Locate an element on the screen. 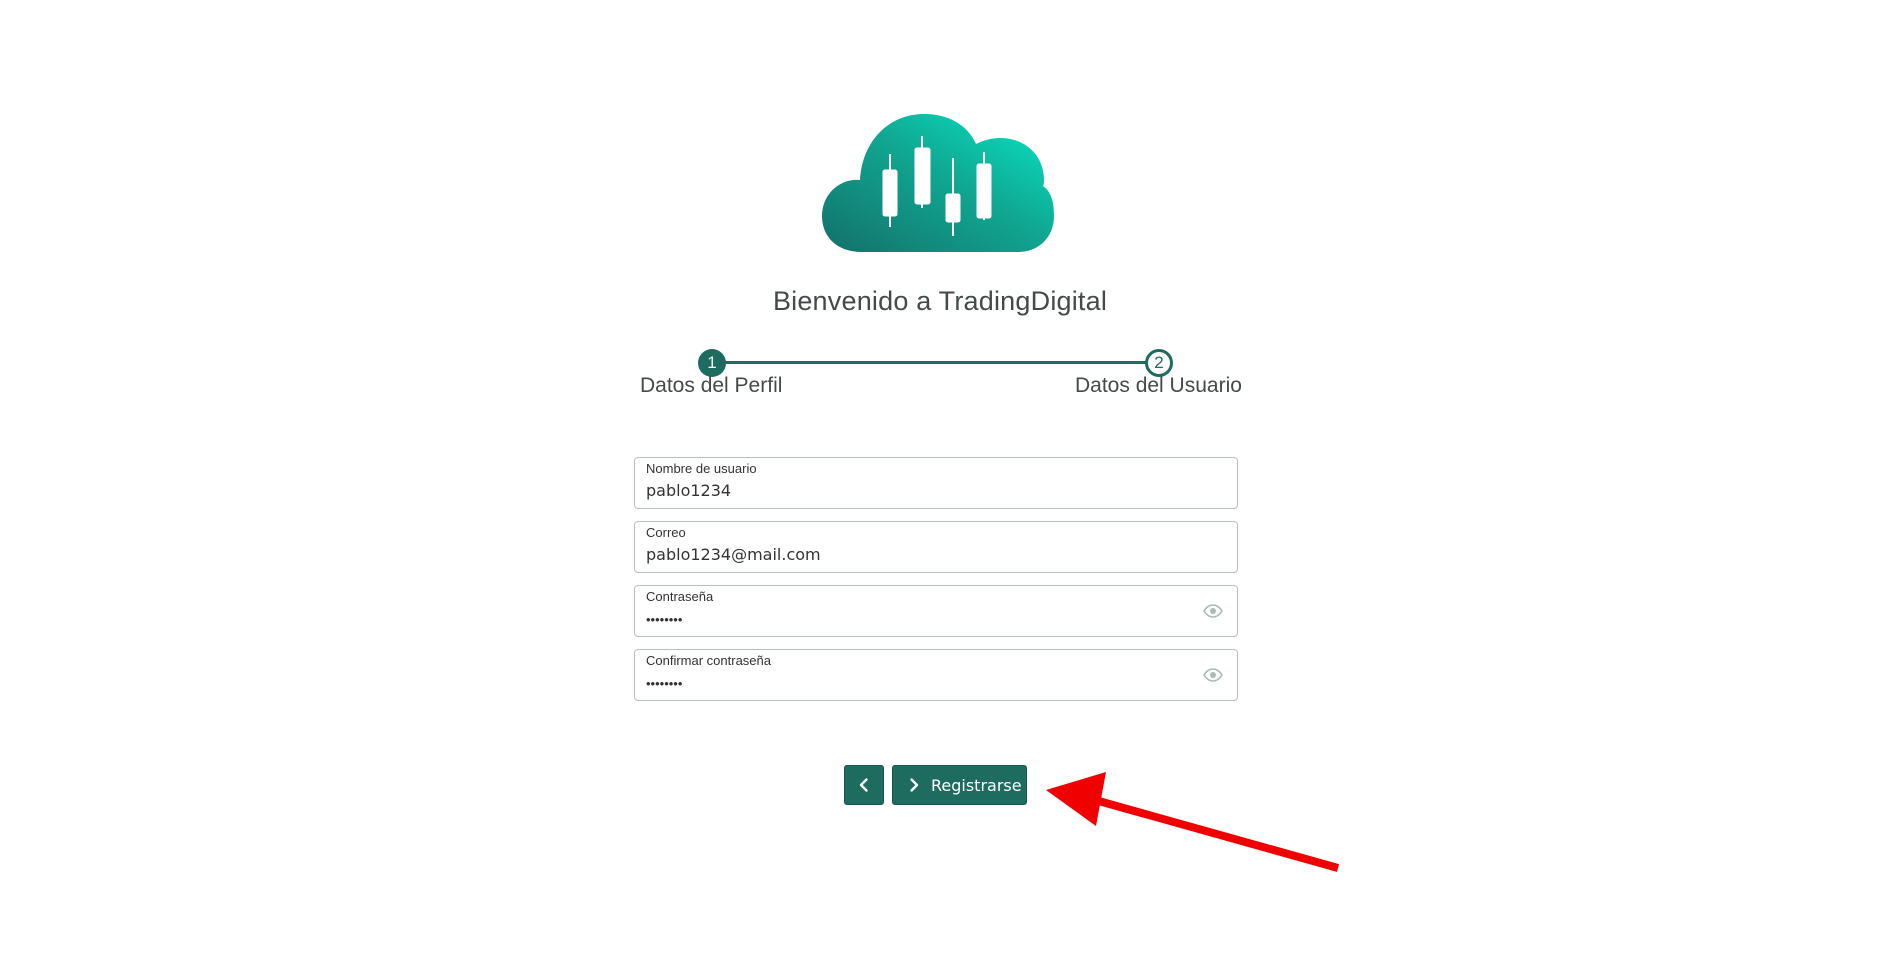 Image resolution: width=1880 pixels, height=974 pixels. confirm-password-field: Confirmar contraseña •••••••• is located at coordinates (936, 675).